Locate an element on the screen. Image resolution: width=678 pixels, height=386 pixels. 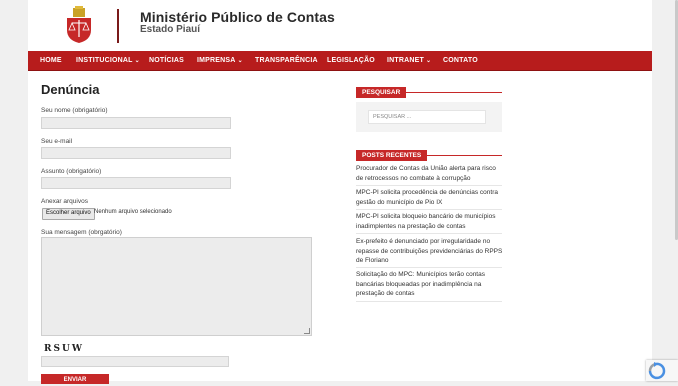
recaptcha-badge is located at coordinates (662, 370).